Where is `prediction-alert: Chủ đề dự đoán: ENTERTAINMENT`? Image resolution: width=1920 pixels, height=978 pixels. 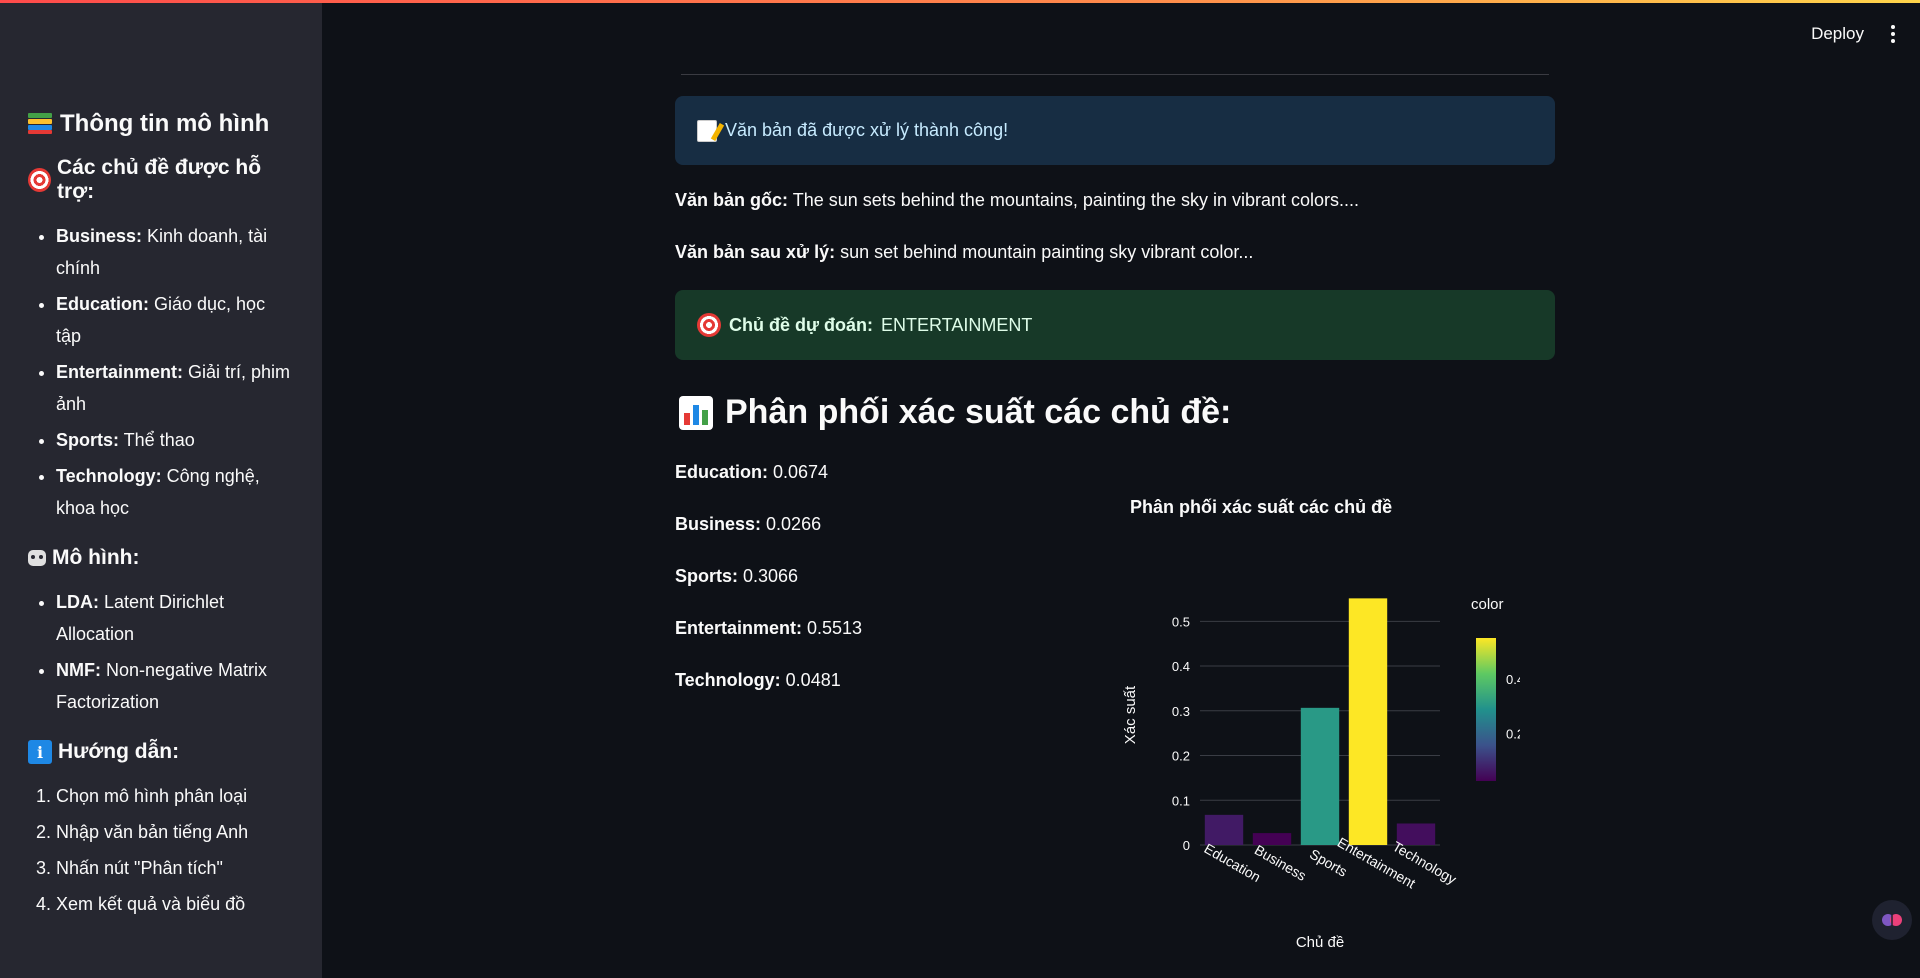
prediction-alert: Chủ đề dự đoán: ENTERTAINMENT is located at coordinates (1115, 325).